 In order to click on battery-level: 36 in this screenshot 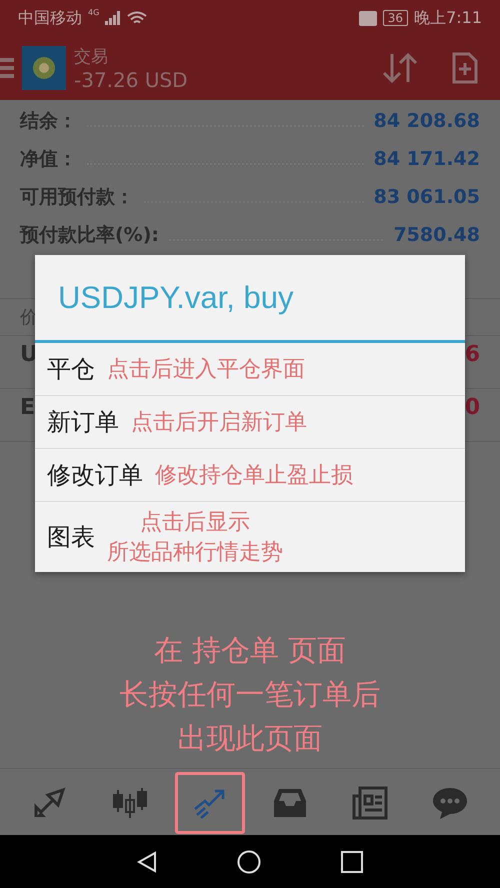, I will do `click(395, 18)`.